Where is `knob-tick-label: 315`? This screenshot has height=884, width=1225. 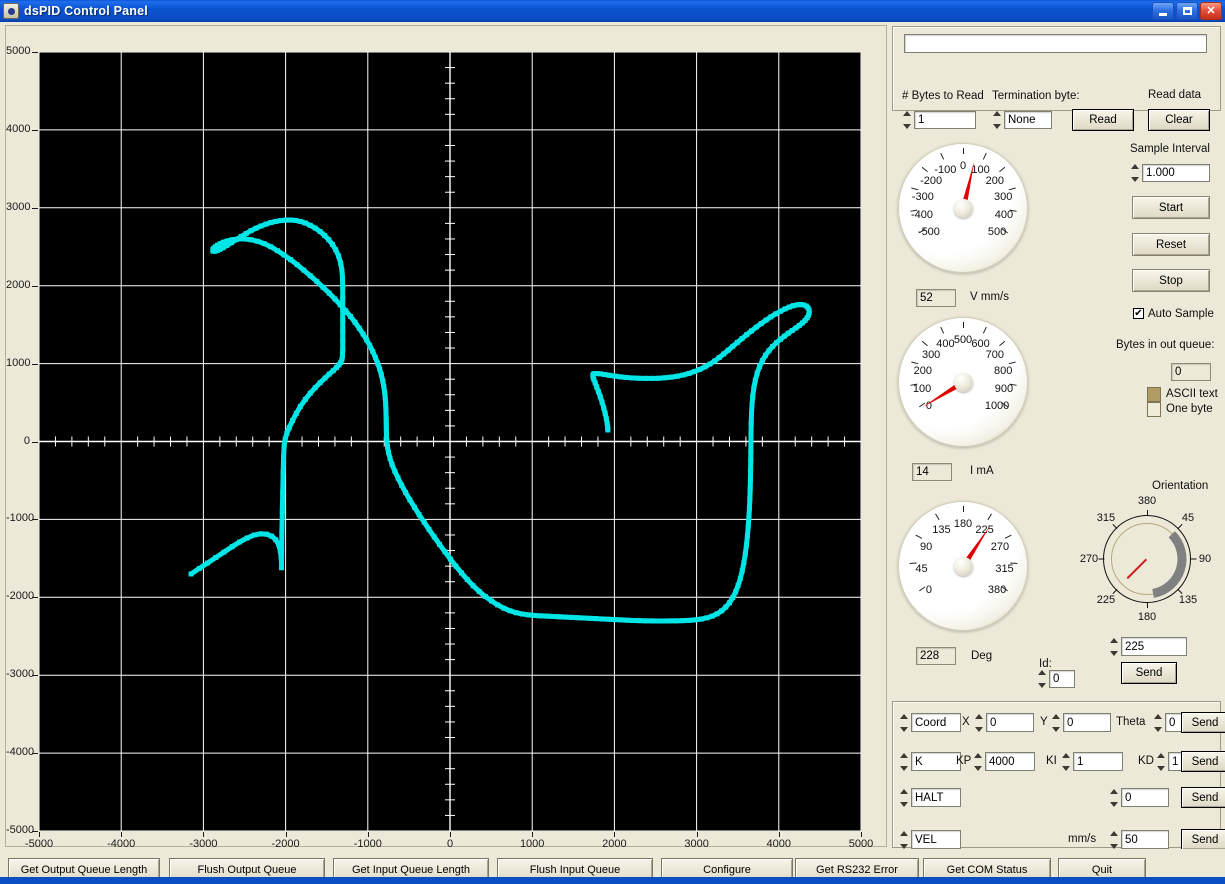 knob-tick-label: 315 is located at coordinates (1106, 517).